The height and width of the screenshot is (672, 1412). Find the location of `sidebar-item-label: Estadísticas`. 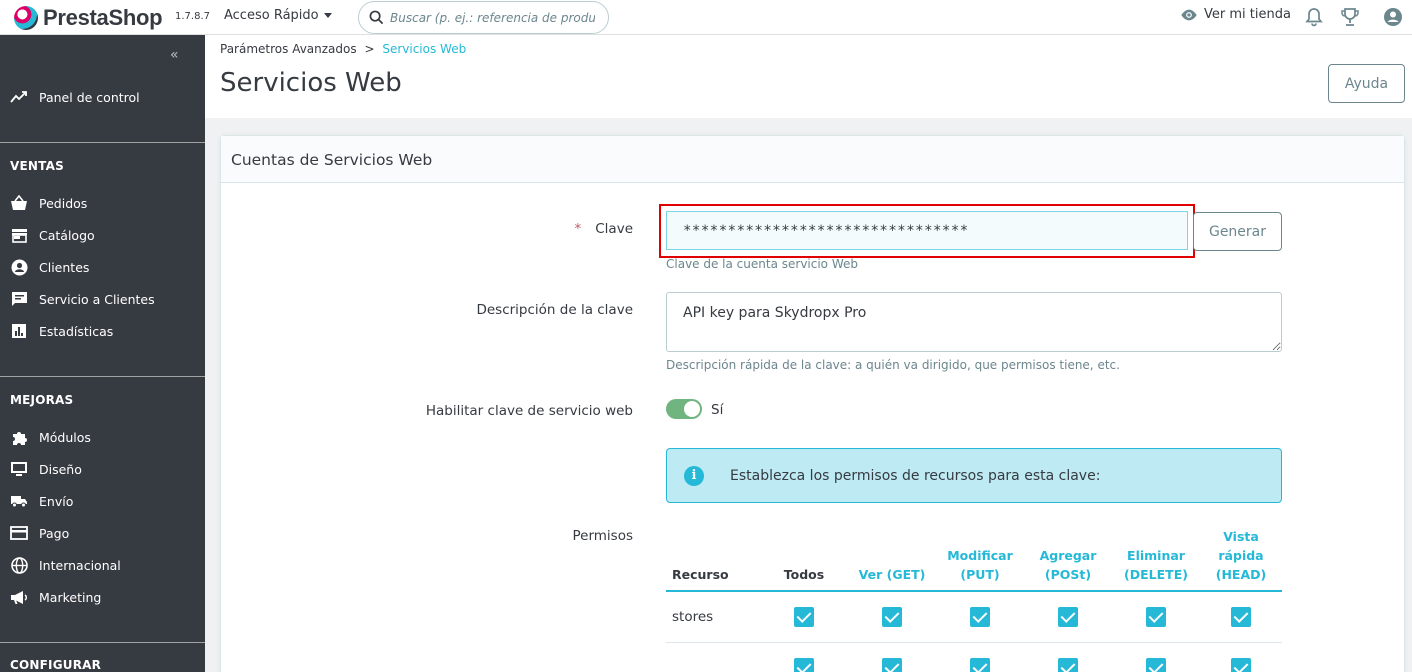

sidebar-item-label: Estadísticas is located at coordinates (76, 331).